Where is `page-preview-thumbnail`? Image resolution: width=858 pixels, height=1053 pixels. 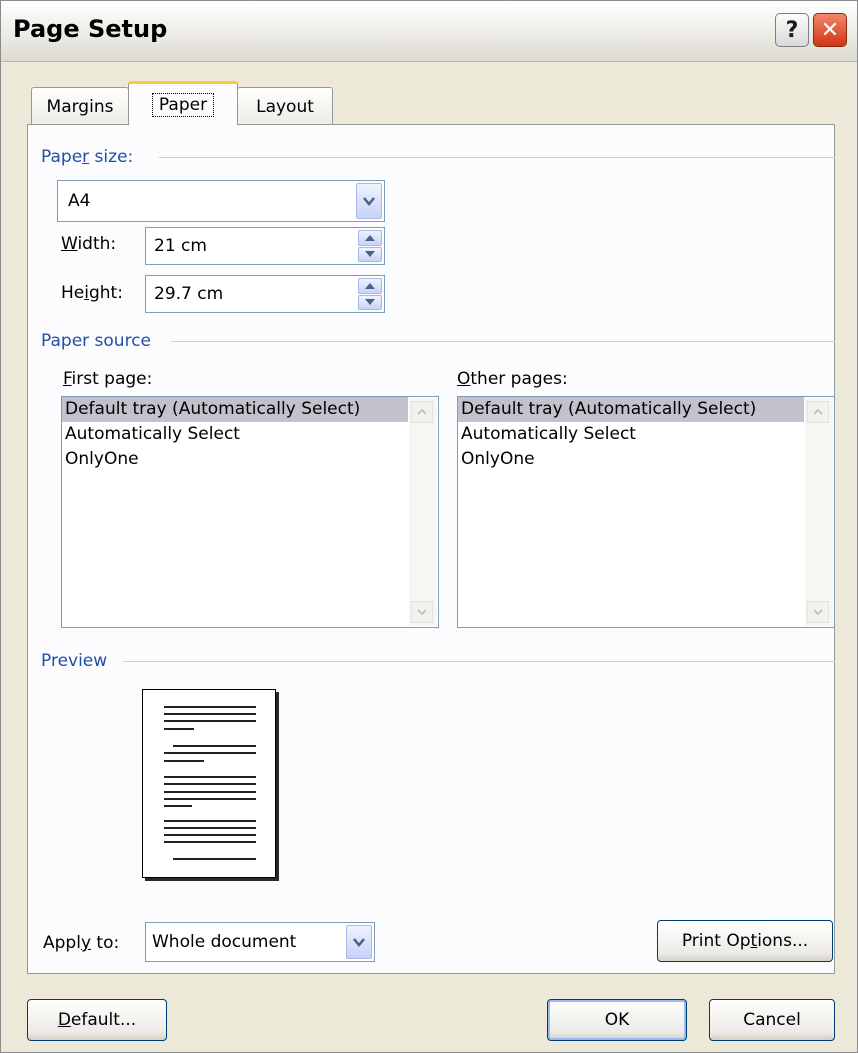 page-preview-thumbnail is located at coordinates (209, 783).